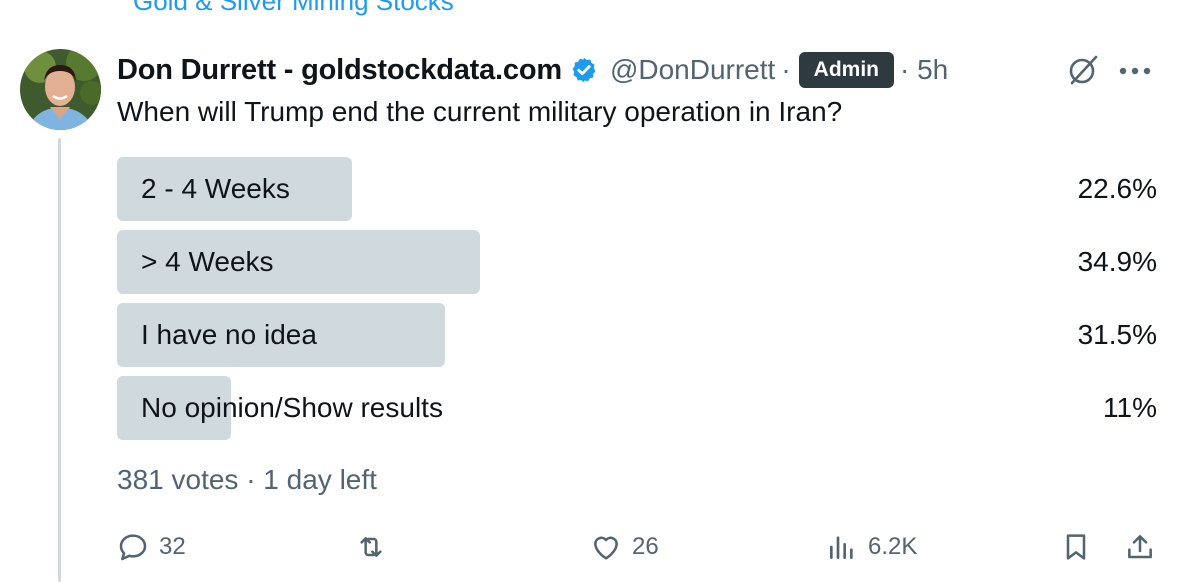  What do you see at coordinates (893, 546) in the screenshot?
I see `views-count: 6.2K` at bounding box center [893, 546].